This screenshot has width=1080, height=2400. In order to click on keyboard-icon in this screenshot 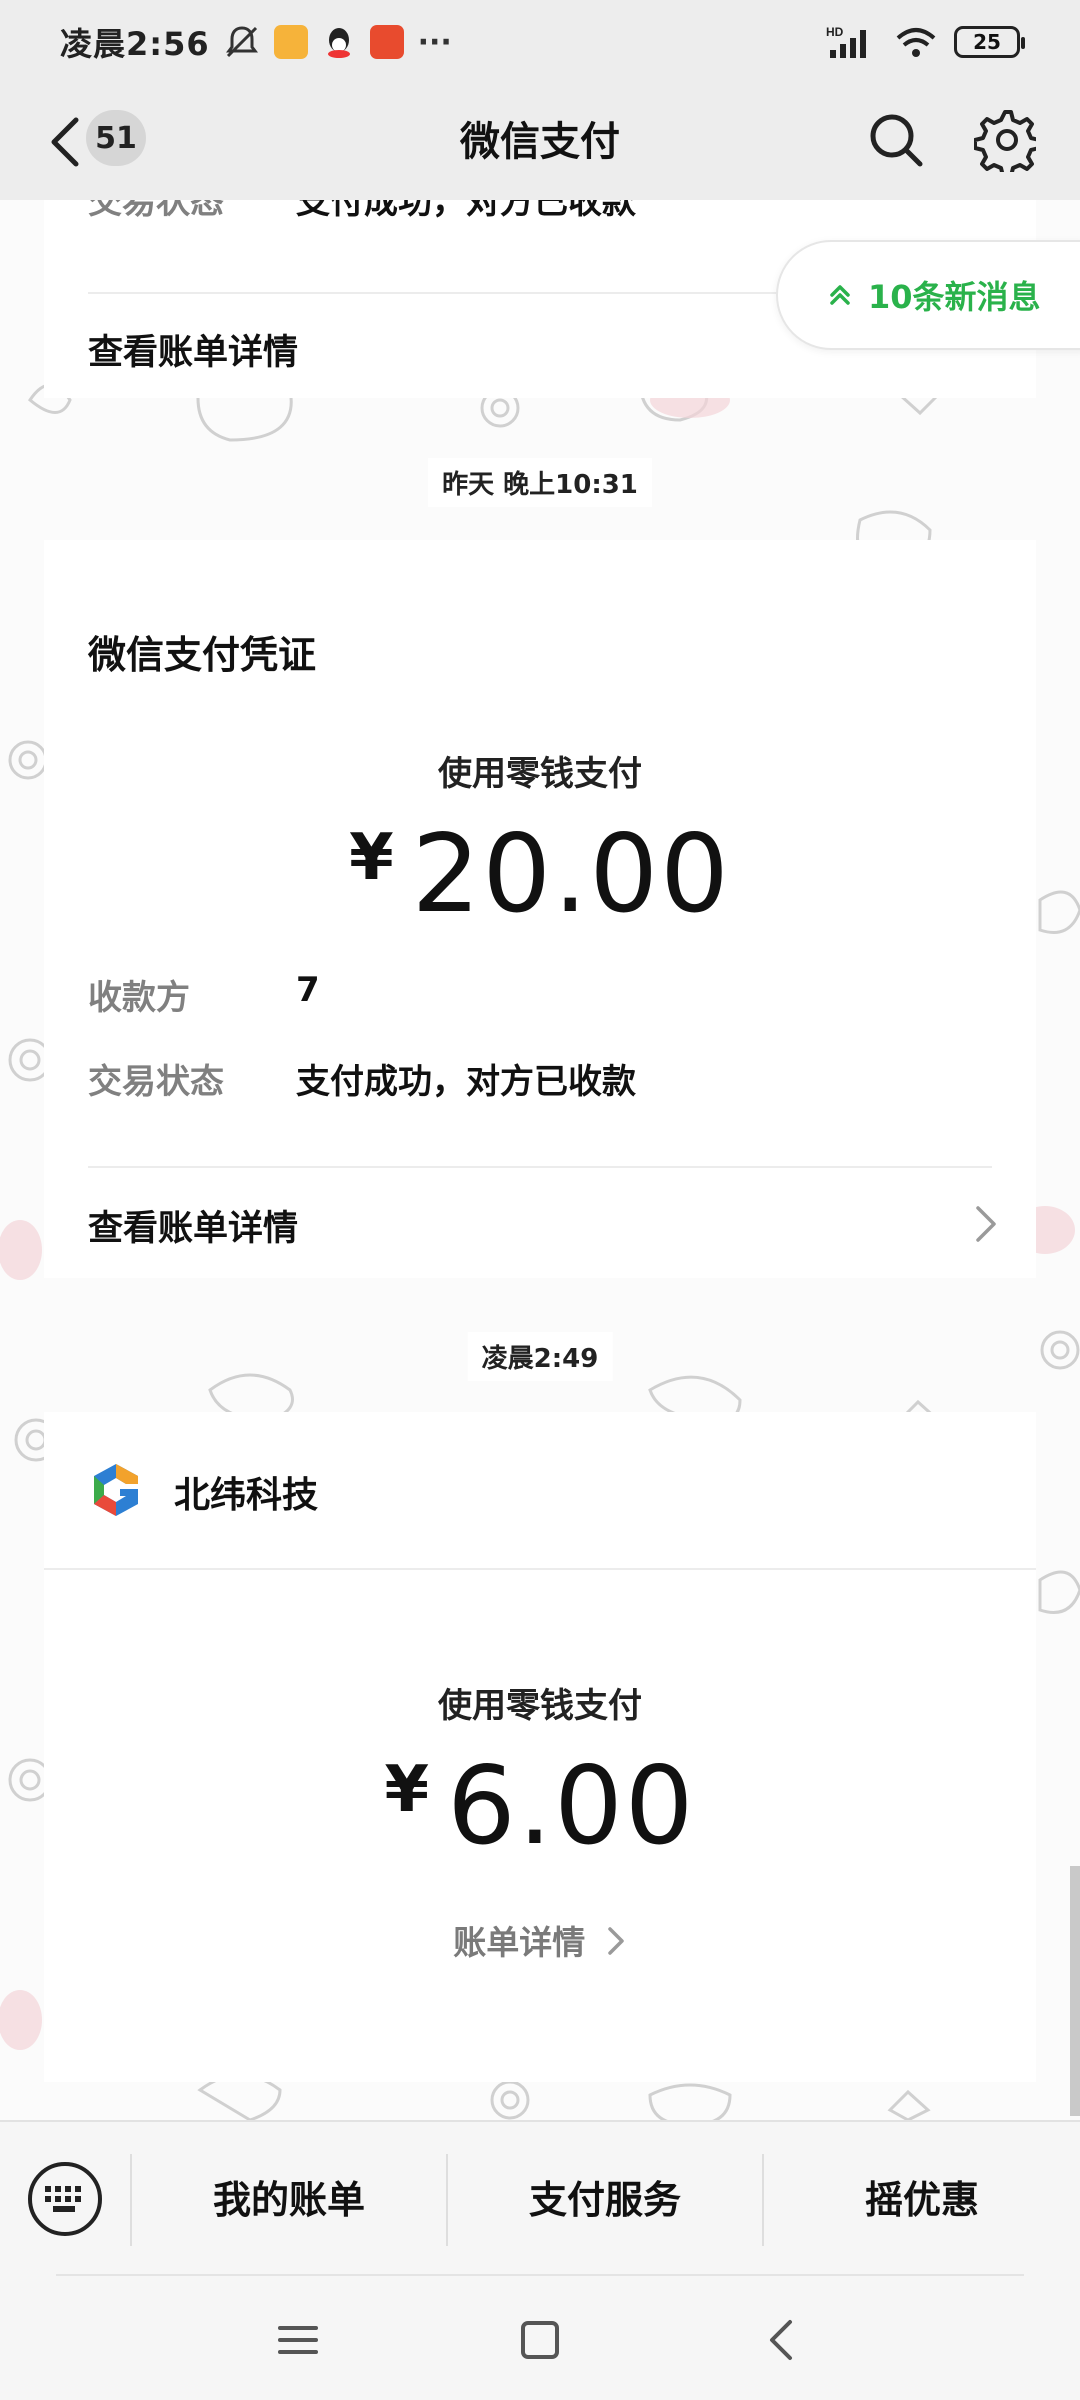, I will do `click(63, 2199)`.